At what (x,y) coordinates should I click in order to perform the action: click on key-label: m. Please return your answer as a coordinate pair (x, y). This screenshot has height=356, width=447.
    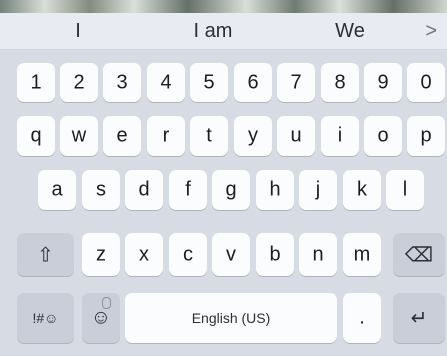
    Looking at the image, I should click on (362, 254).